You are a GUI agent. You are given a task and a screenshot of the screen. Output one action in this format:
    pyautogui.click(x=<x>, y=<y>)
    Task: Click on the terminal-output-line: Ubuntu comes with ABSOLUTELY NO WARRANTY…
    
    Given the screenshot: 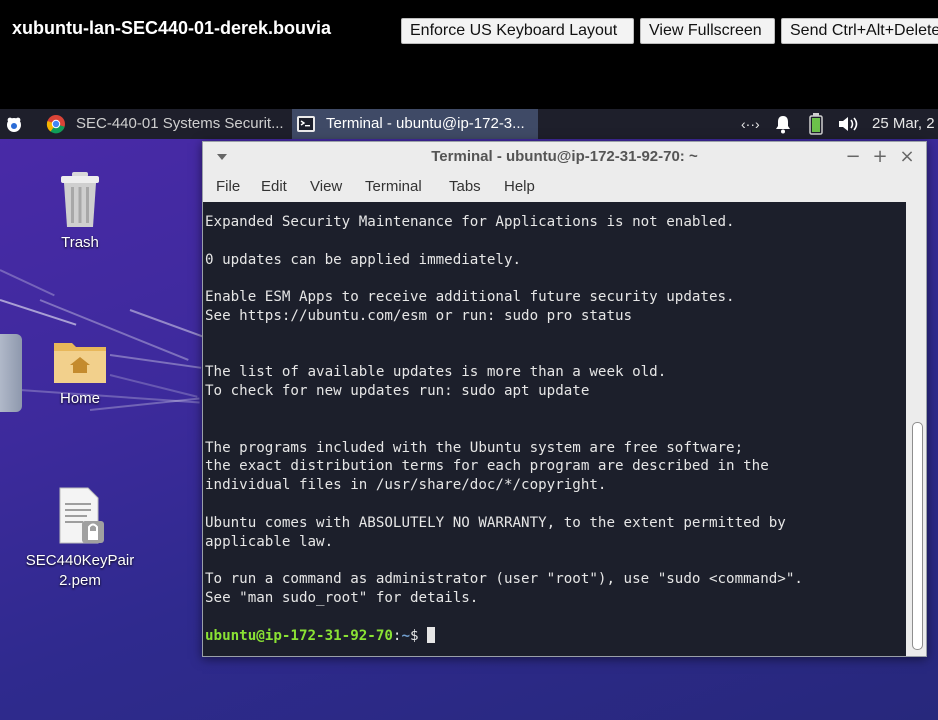 What is the action you would take?
    pyautogui.click(x=495, y=522)
    